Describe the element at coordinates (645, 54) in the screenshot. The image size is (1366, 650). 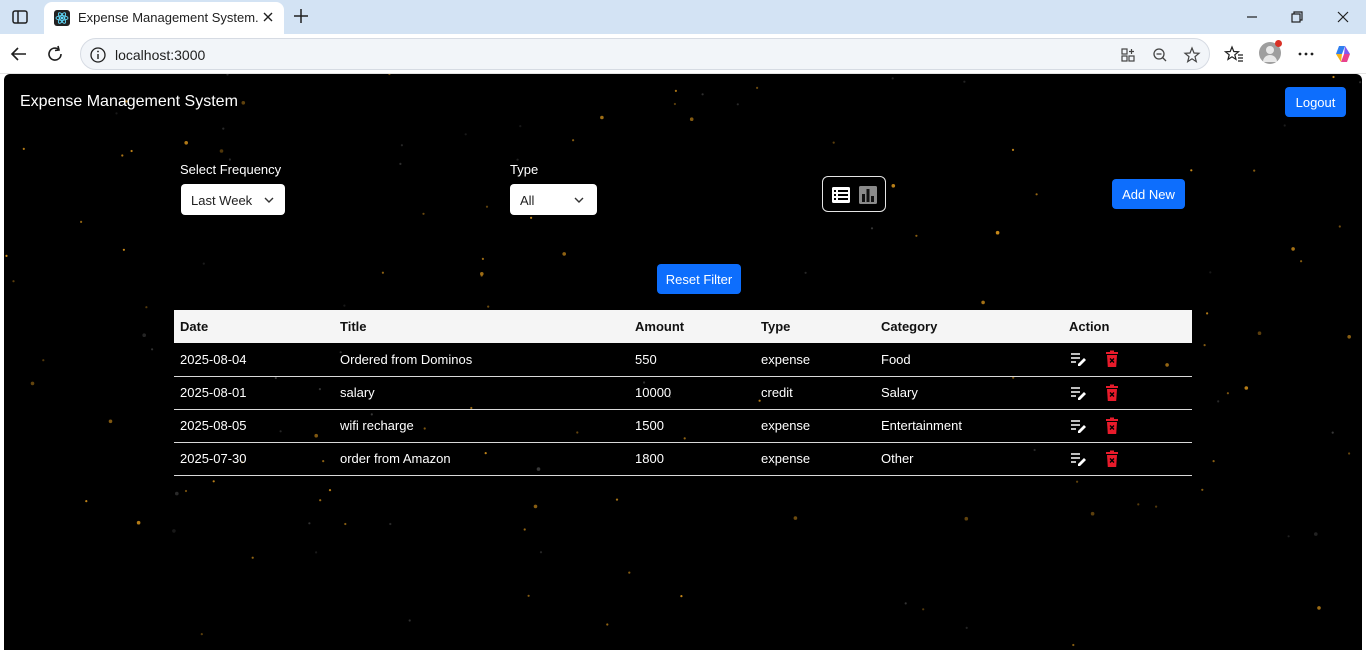
I see `address-bar: localhost:3000` at that location.